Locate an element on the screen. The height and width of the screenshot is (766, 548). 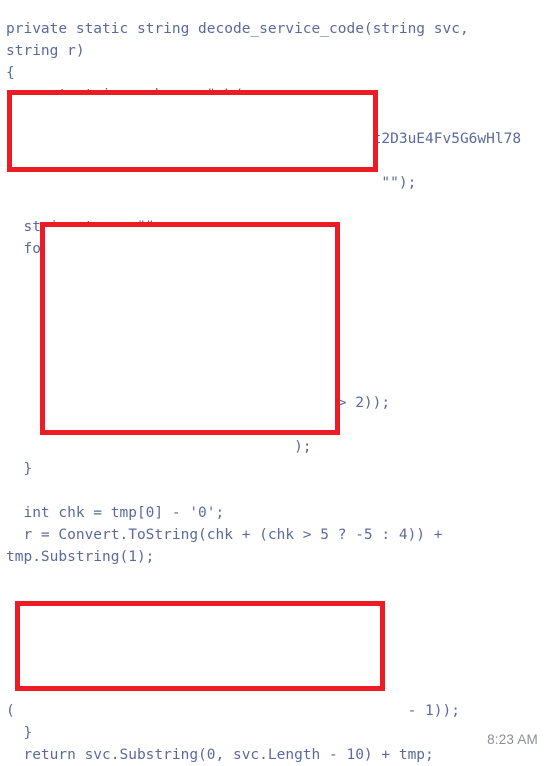
code-line: ( - 1)); is located at coordinates (233, 710).